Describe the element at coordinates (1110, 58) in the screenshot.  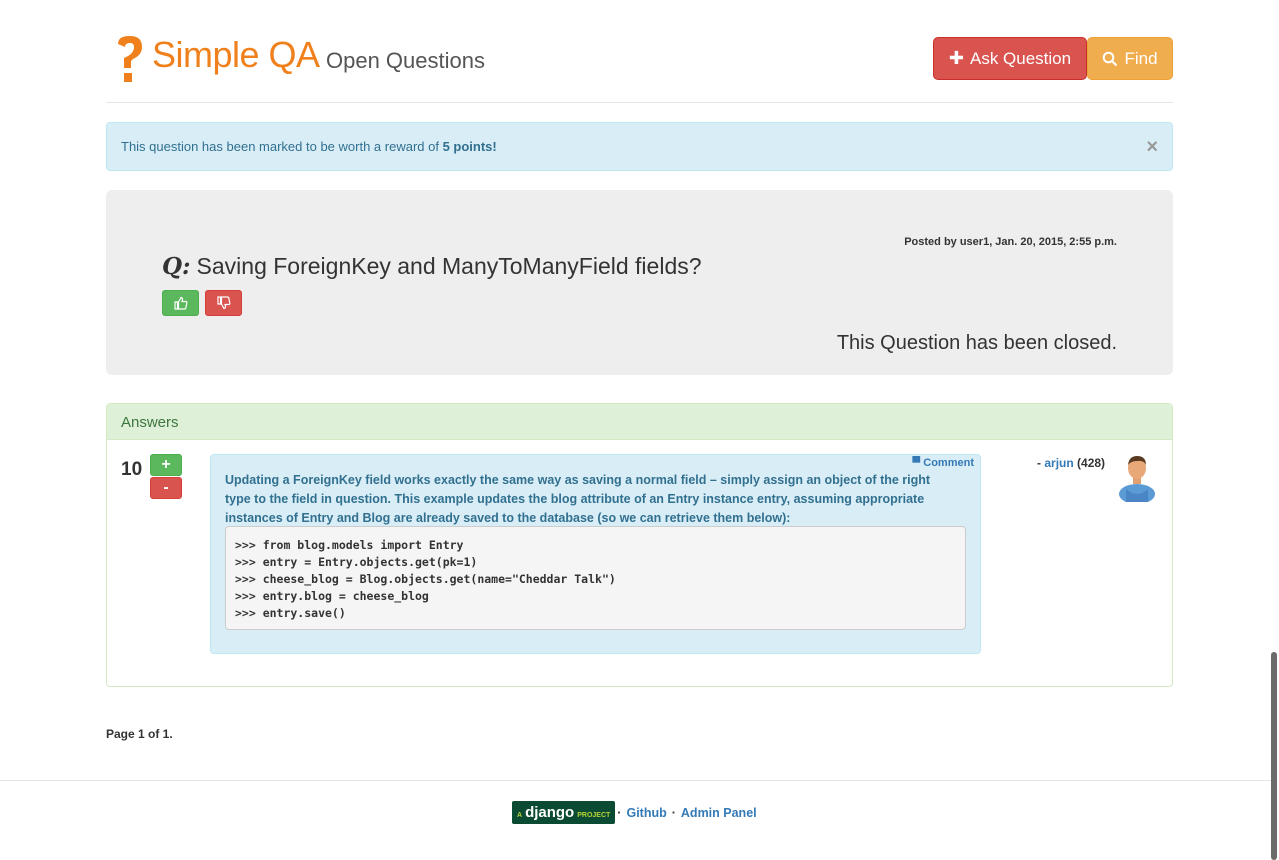
I see `search-icon` at that location.